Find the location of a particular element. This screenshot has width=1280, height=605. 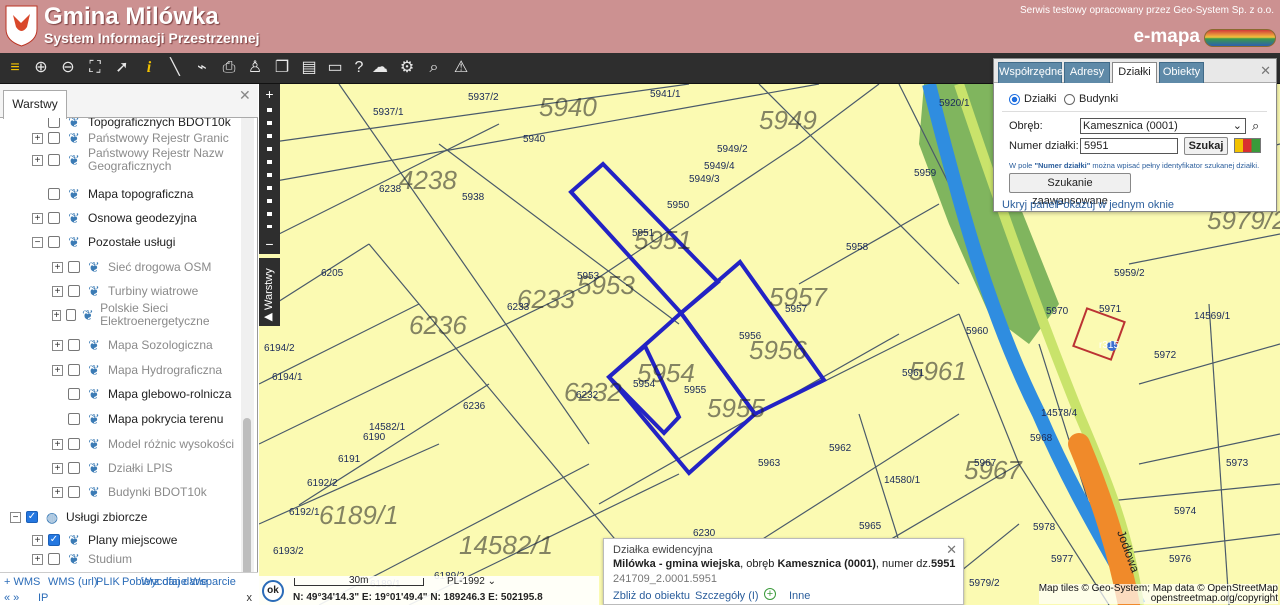

layer-item: ❦ Mapa pokrycia terenu is located at coordinates (137, 419).